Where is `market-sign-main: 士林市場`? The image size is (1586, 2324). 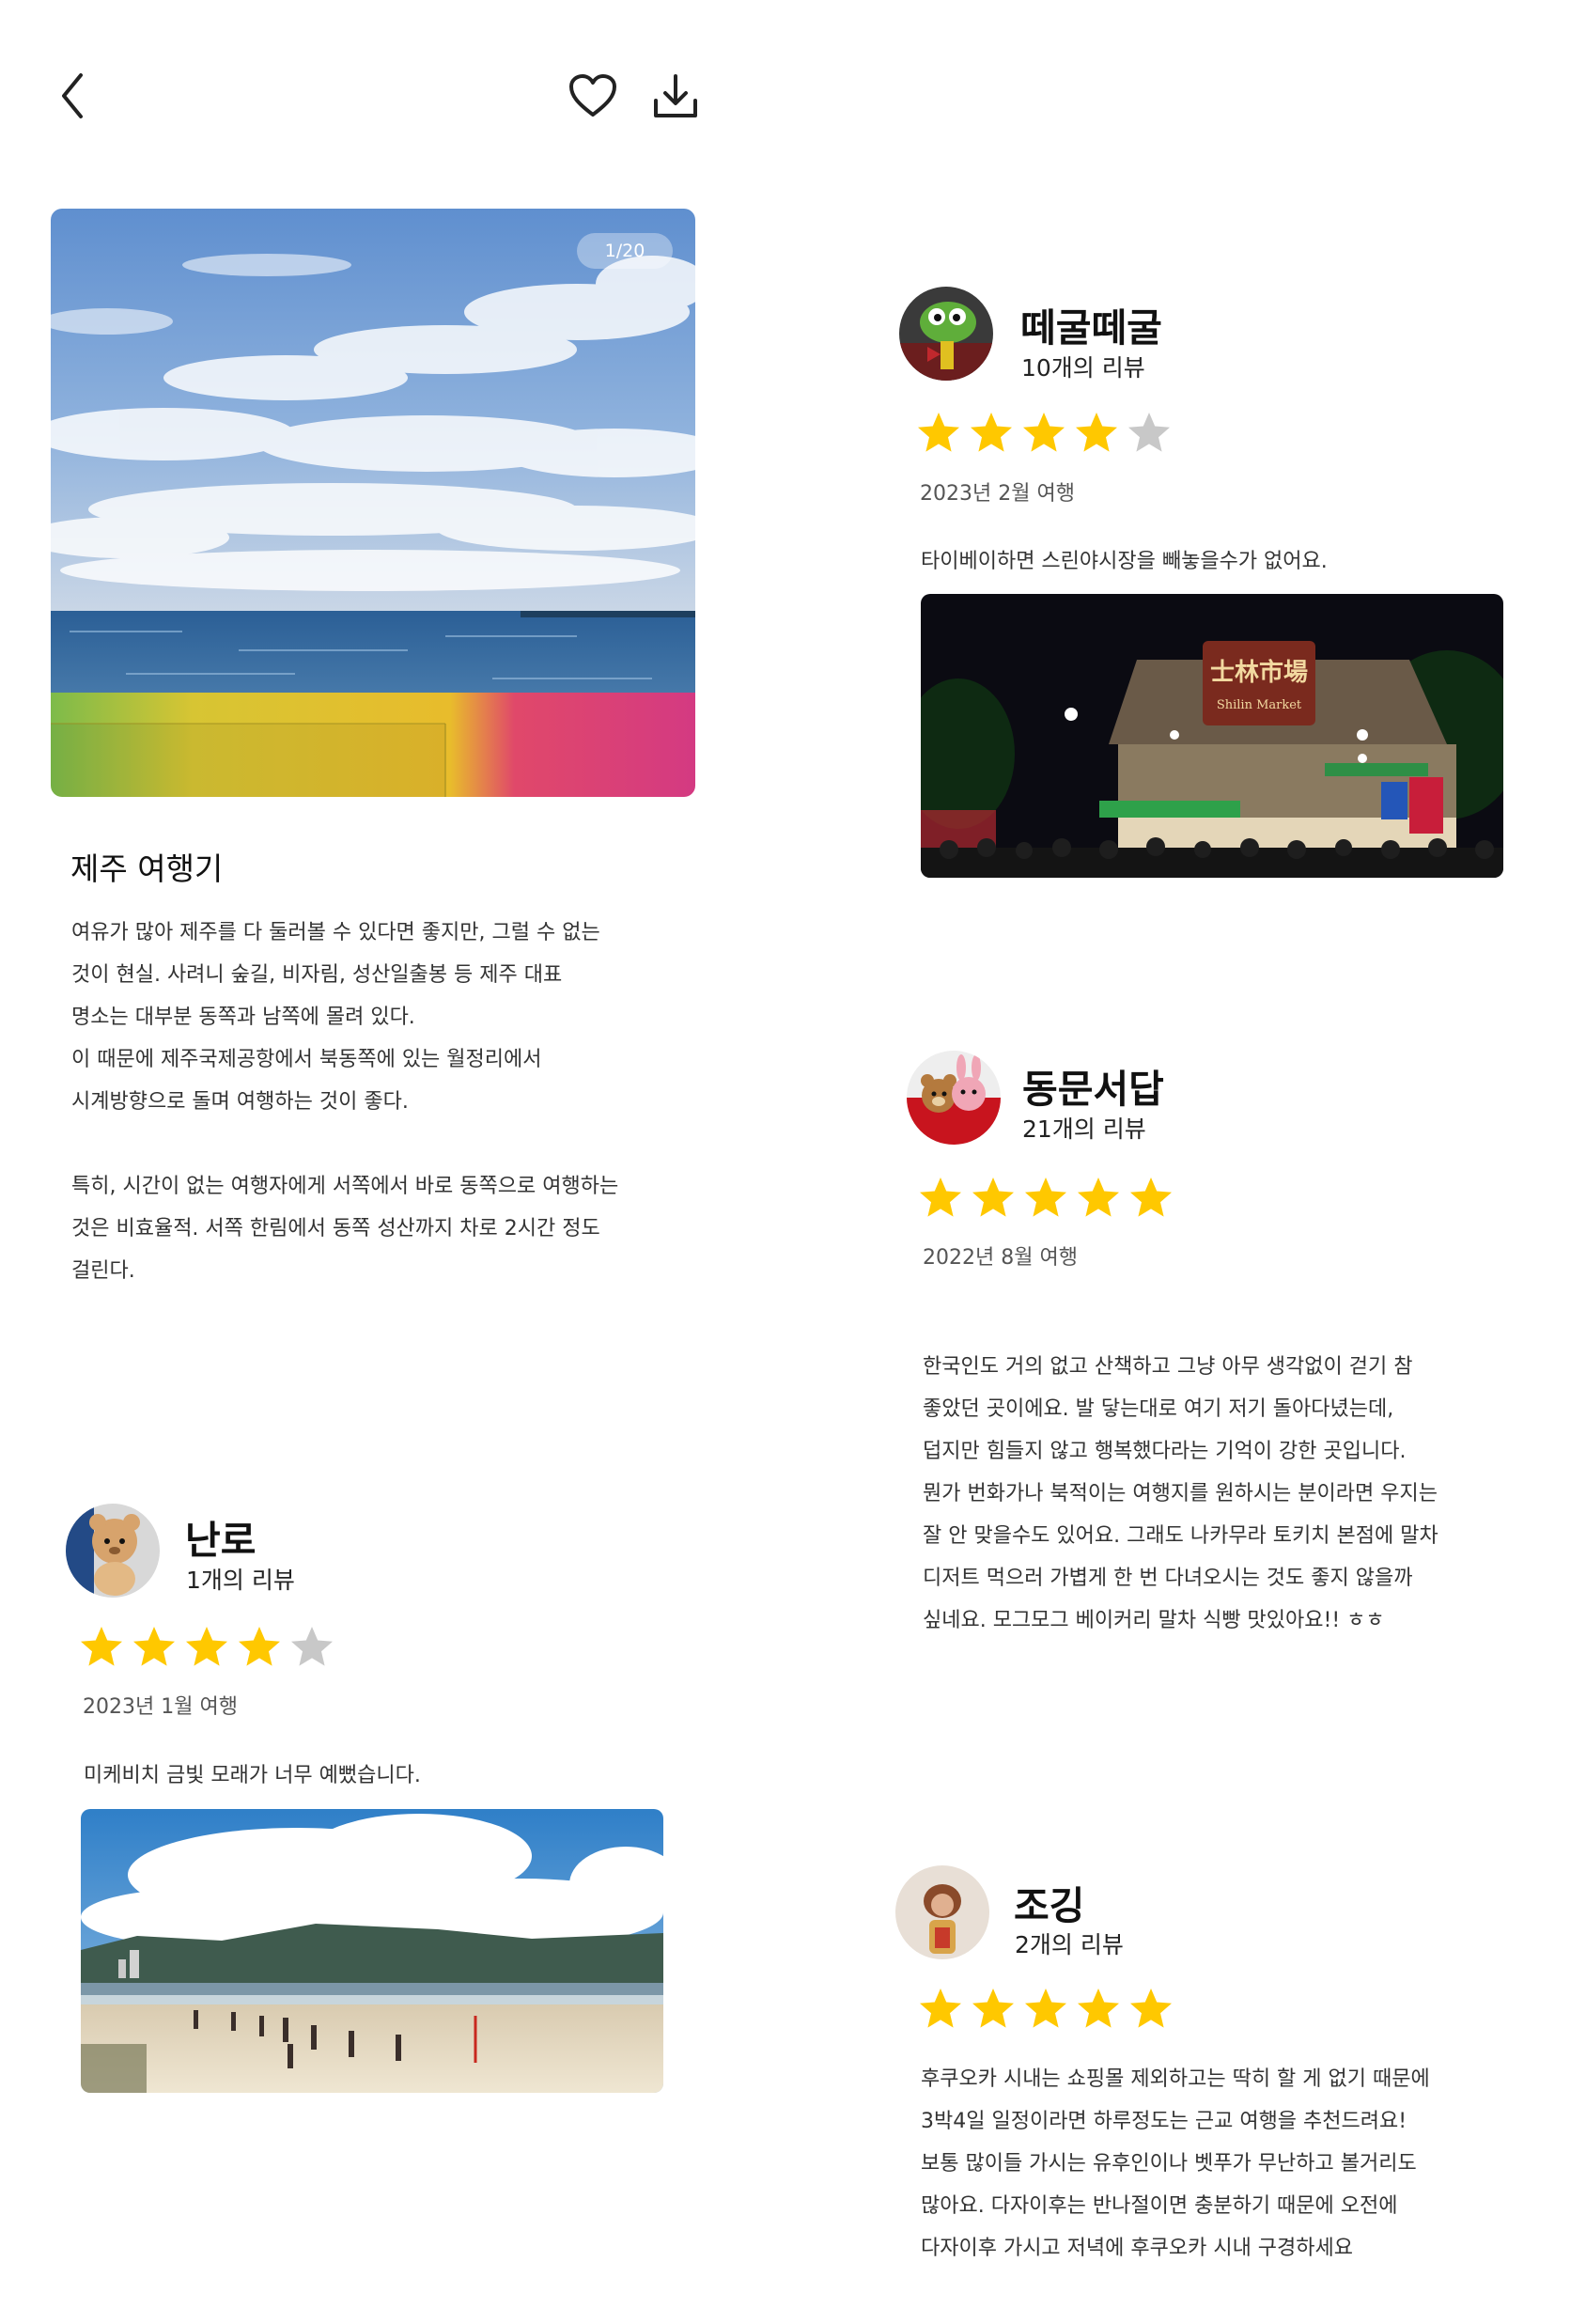 market-sign-main: 士林市場 is located at coordinates (1259, 672).